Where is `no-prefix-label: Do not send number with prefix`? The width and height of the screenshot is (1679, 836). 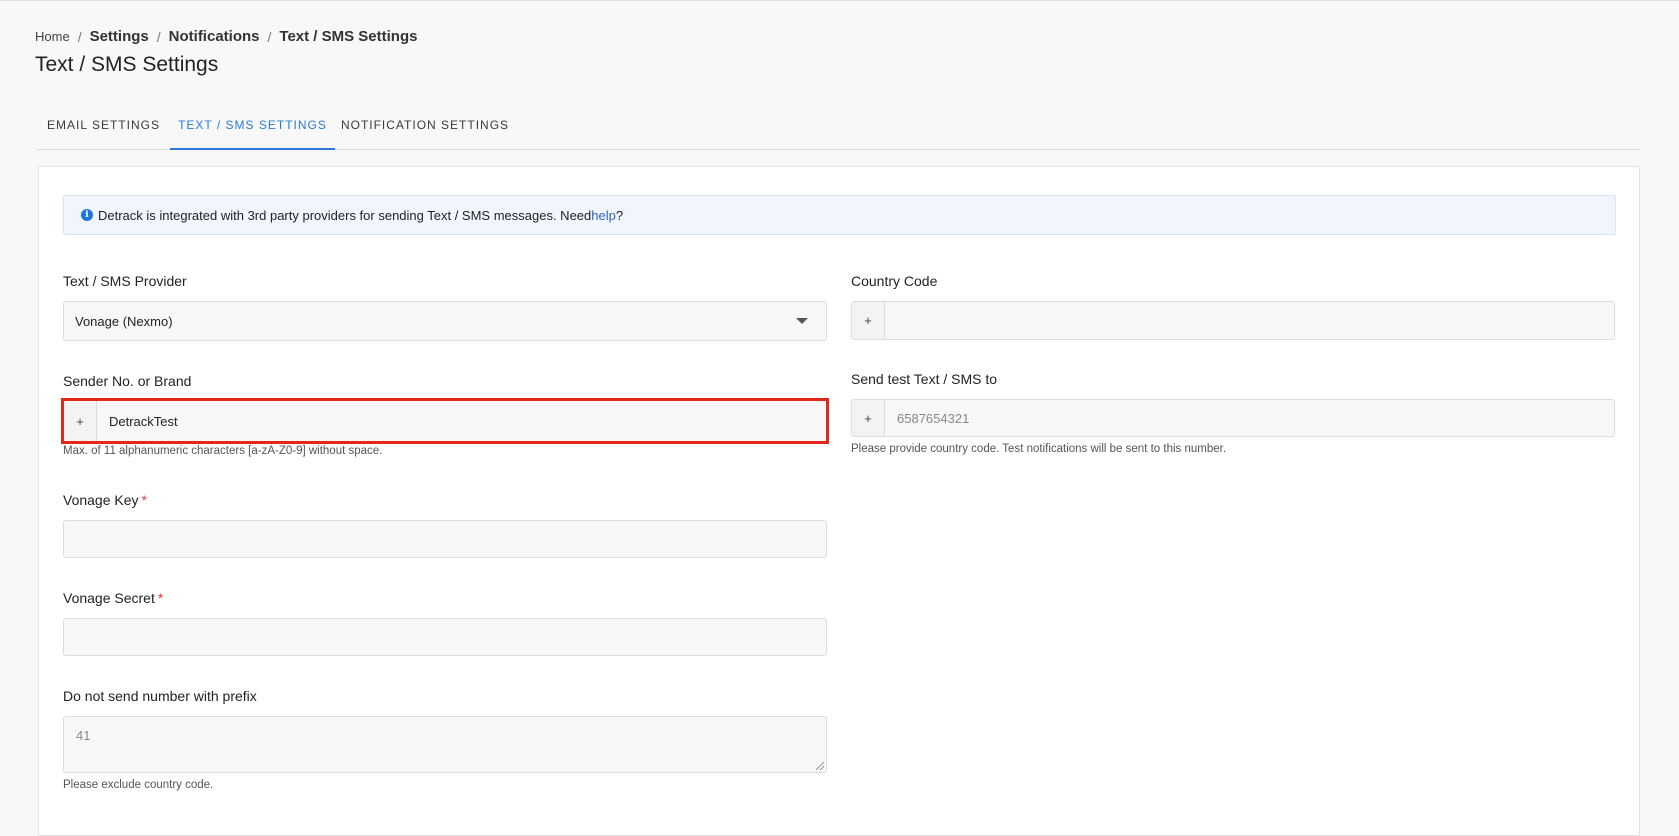
no-prefix-label: Do not send number with prefix is located at coordinates (160, 696).